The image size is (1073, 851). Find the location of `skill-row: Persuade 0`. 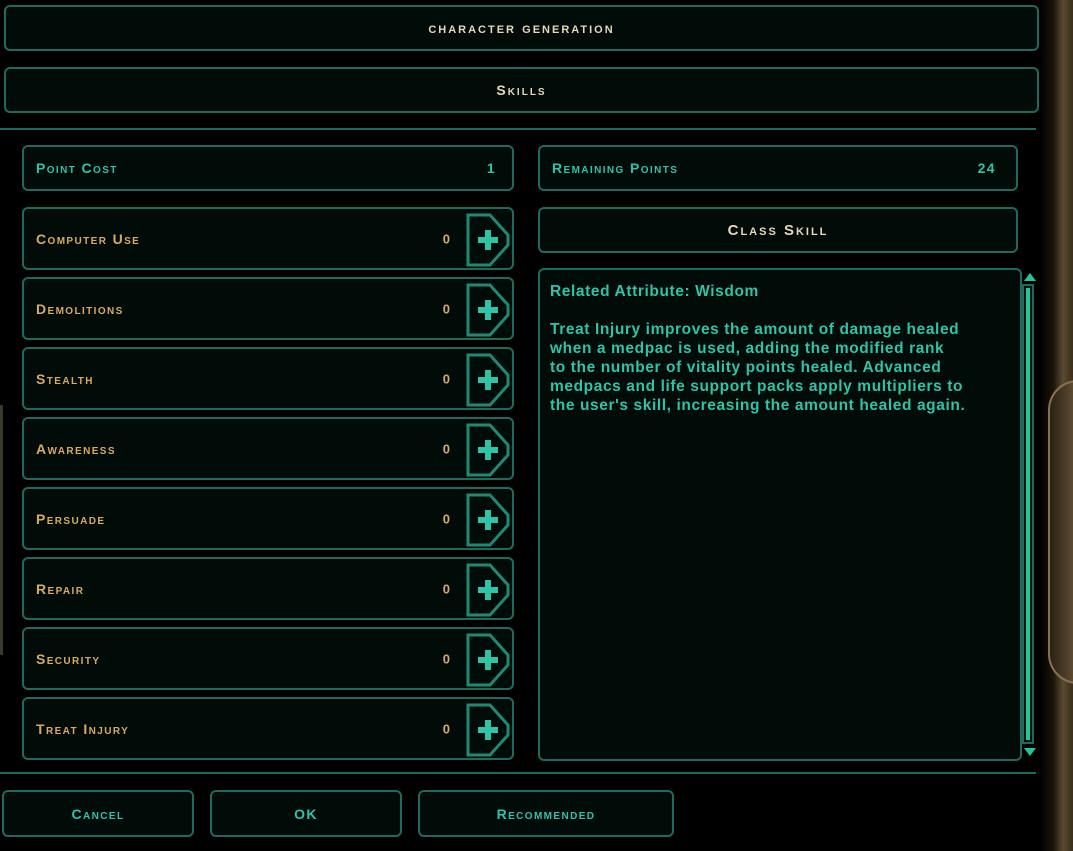

skill-row: Persuade 0 is located at coordinates (268, 518).